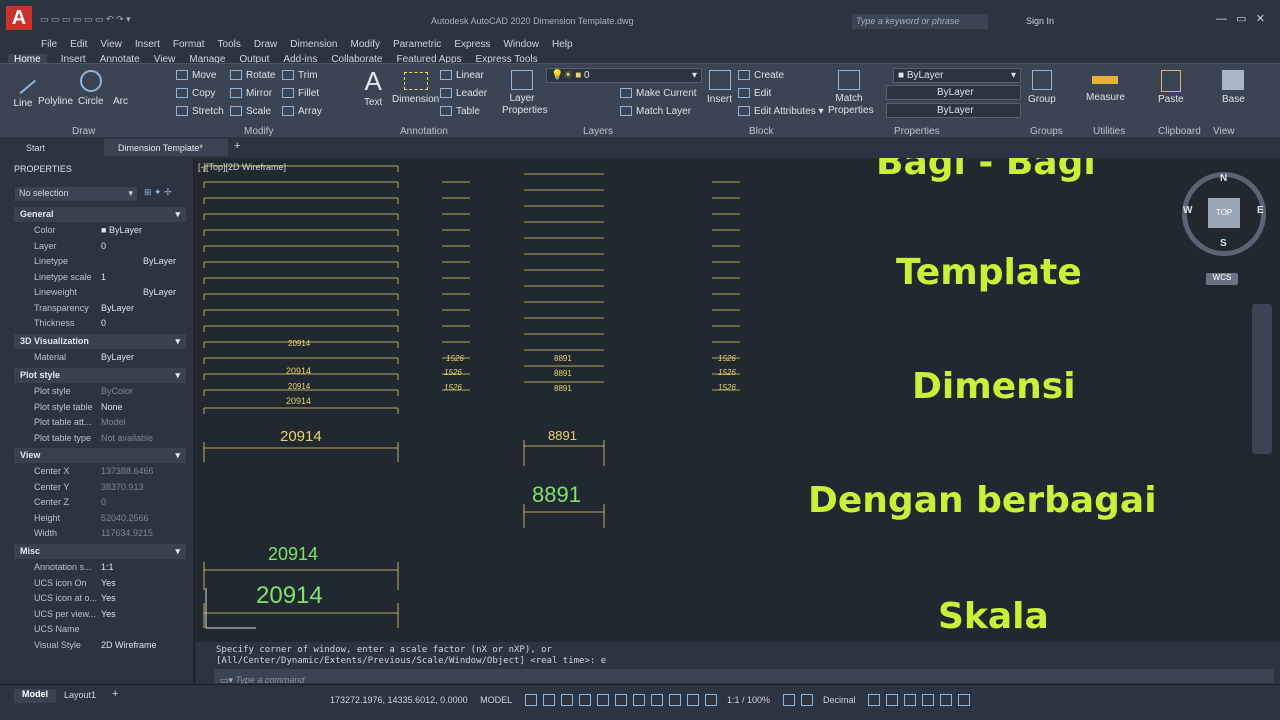 This screenshot has width=1280, height=720. Describe the element at coordinates (373, 87) in the screenshot. I see `text-button: A Text` at that location.